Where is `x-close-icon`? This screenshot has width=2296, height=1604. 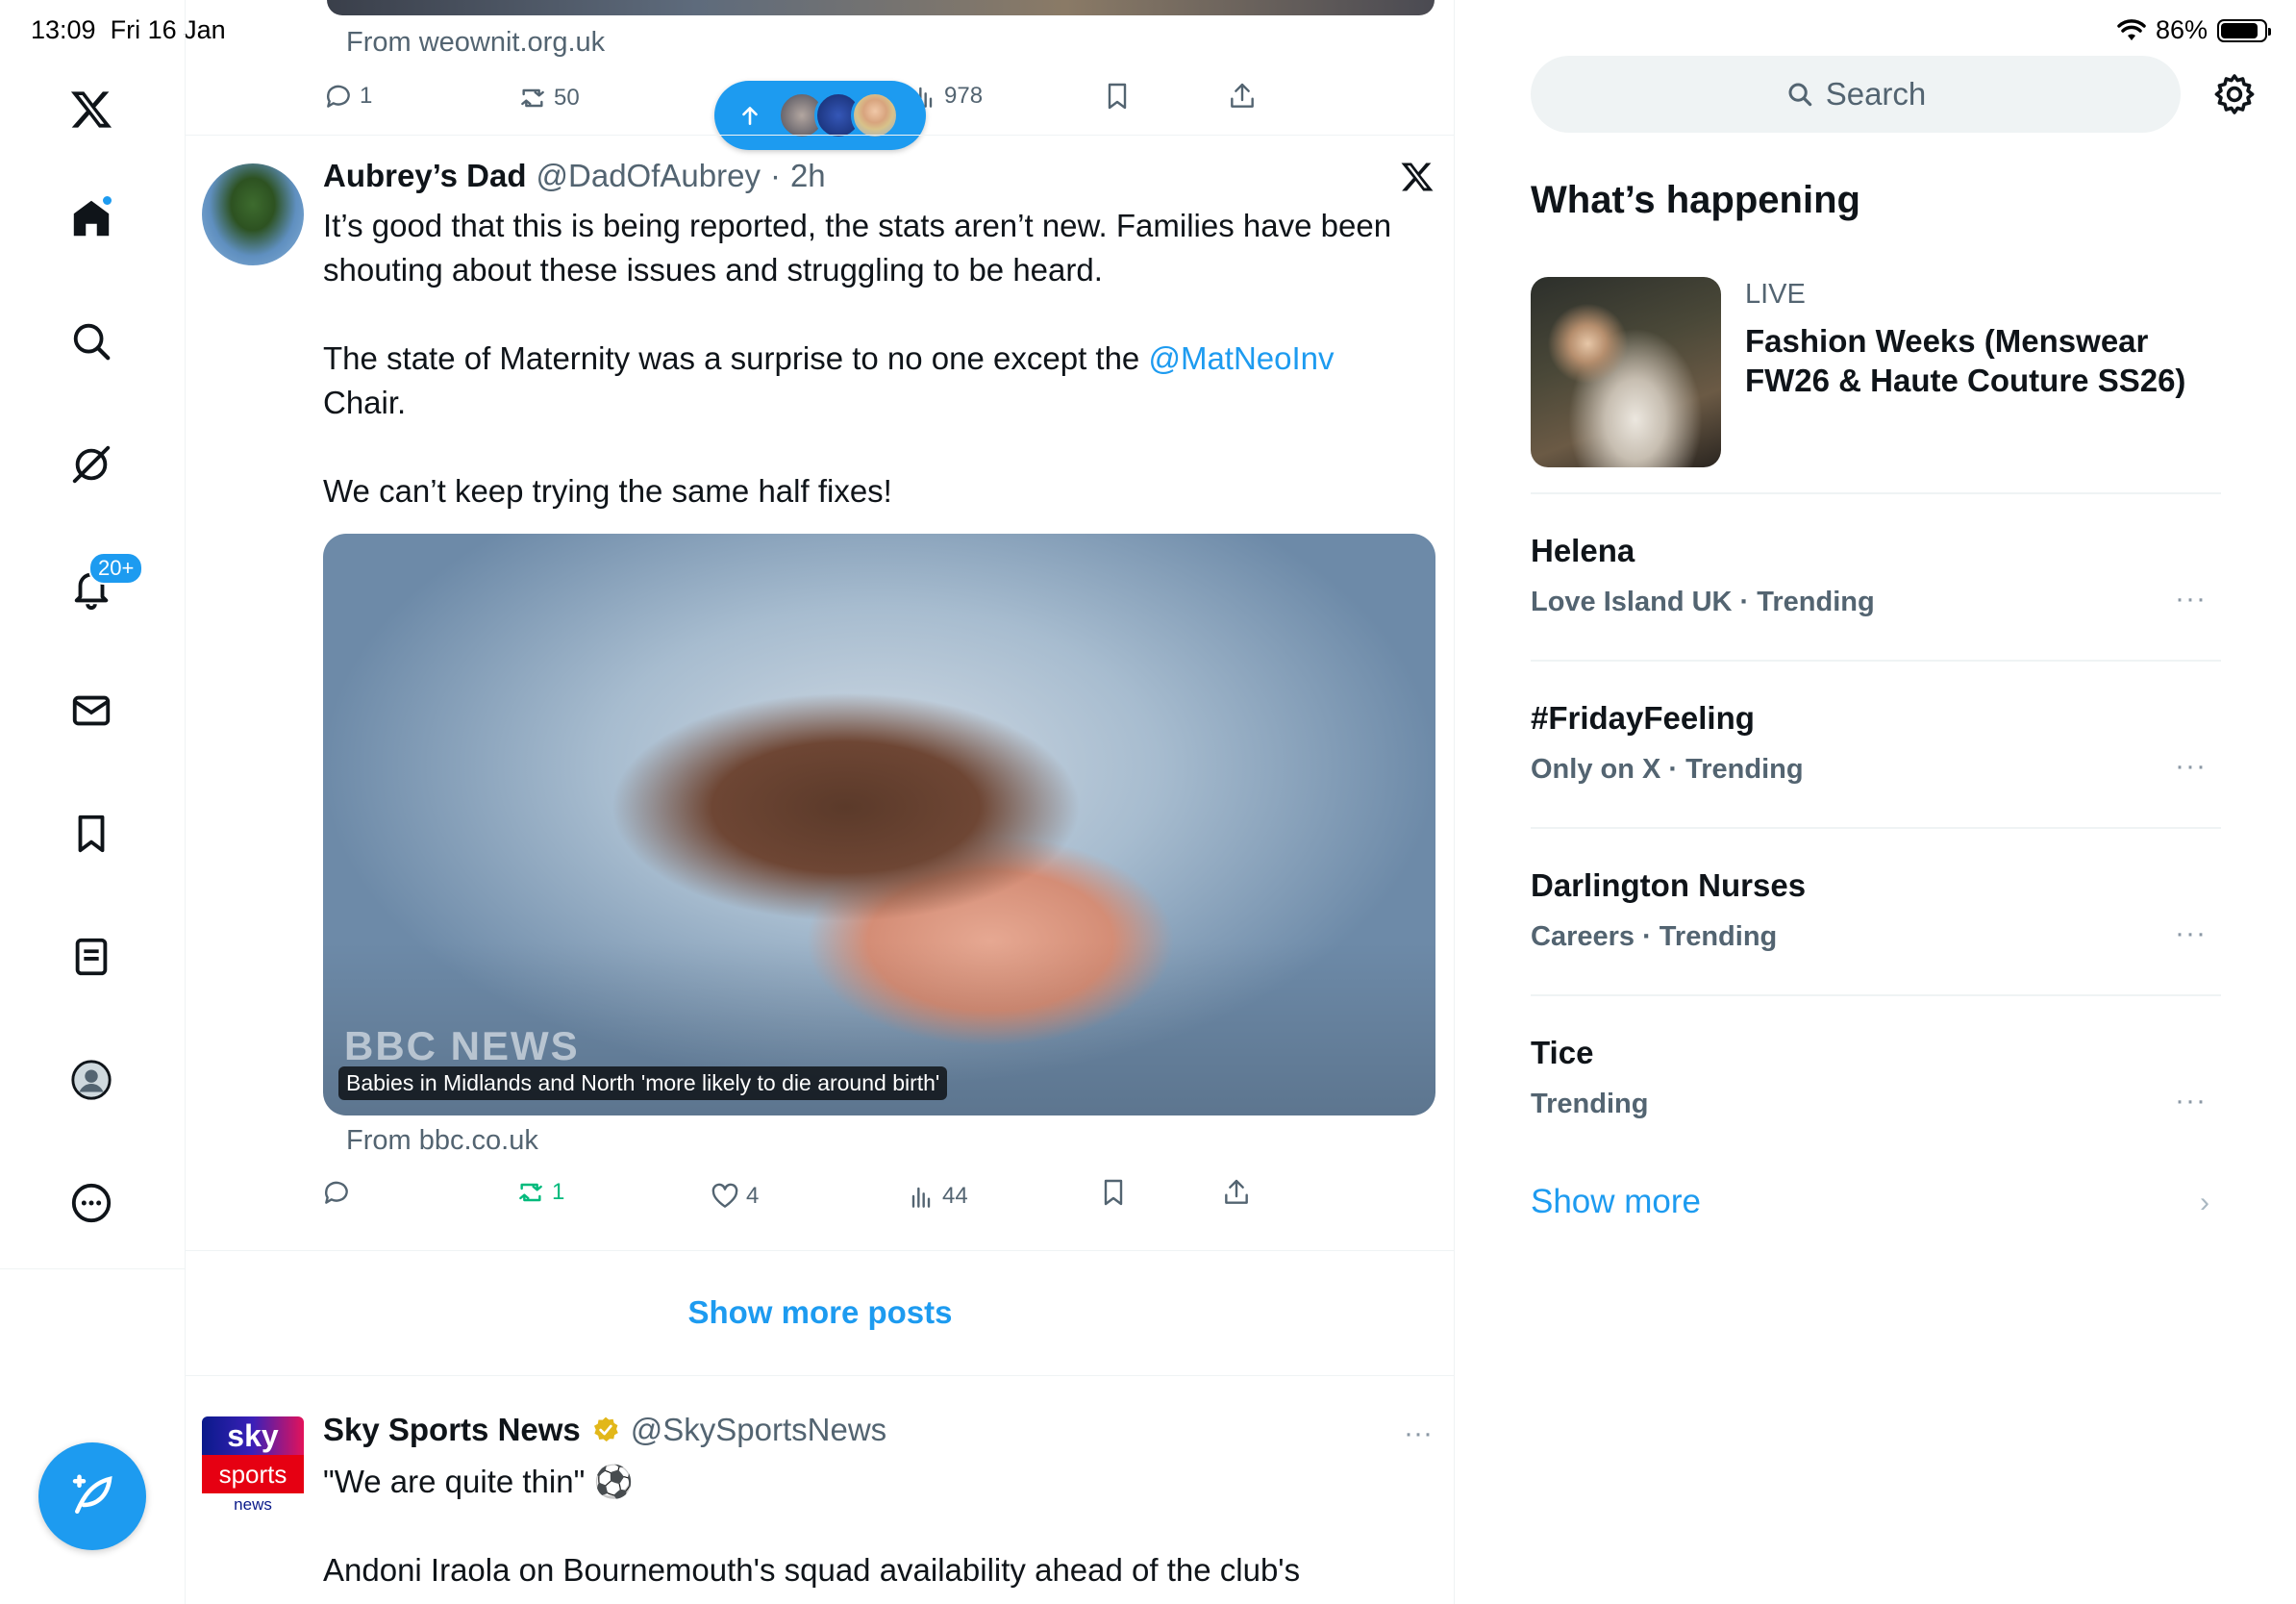 x-close-icon is located at coordinates (1417, 177).